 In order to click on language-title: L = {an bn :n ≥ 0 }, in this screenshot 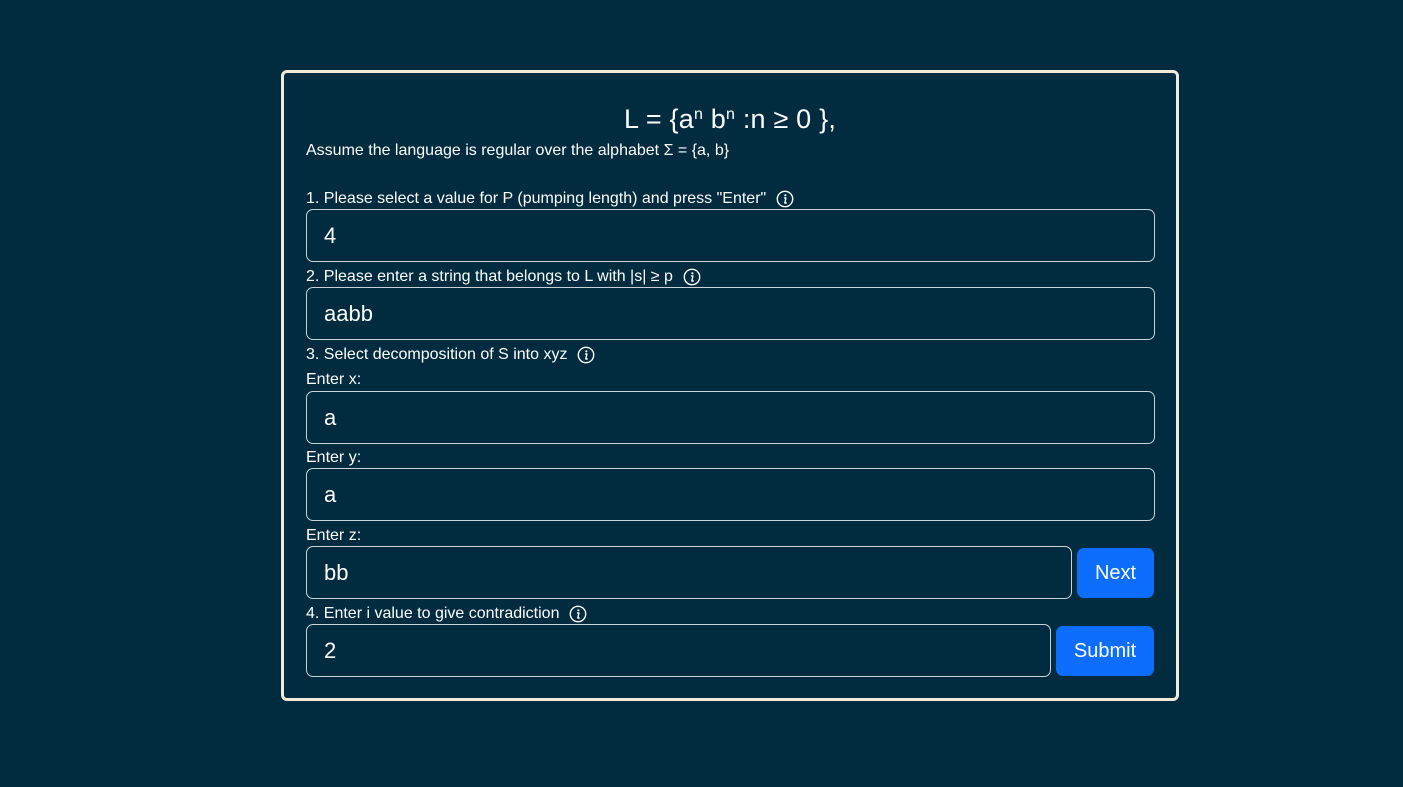, I will do `click(730, 119)`.